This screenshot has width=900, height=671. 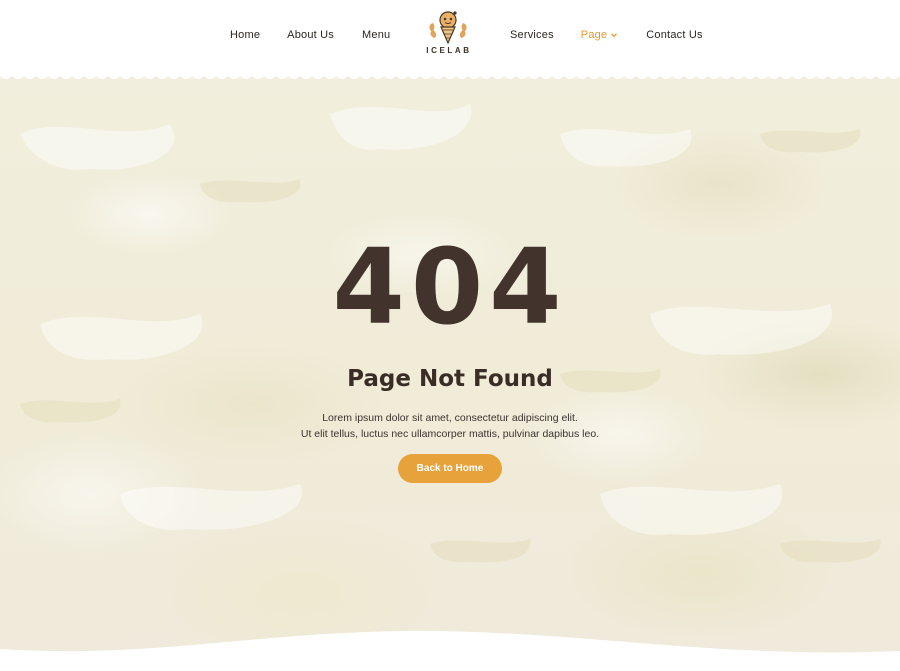 I want to click on page-title: Page Not Found, so click(x=450, y=379).